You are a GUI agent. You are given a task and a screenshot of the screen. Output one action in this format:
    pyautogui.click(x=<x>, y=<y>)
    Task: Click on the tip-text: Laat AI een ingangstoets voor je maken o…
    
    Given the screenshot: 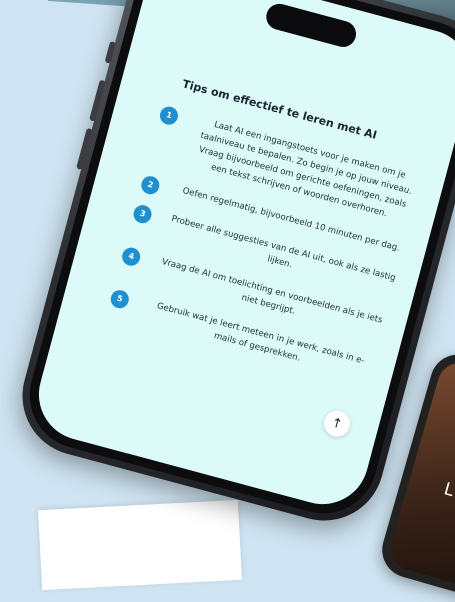 What is the action you would take?
    pyautogui.click(x=305, y=169)
    